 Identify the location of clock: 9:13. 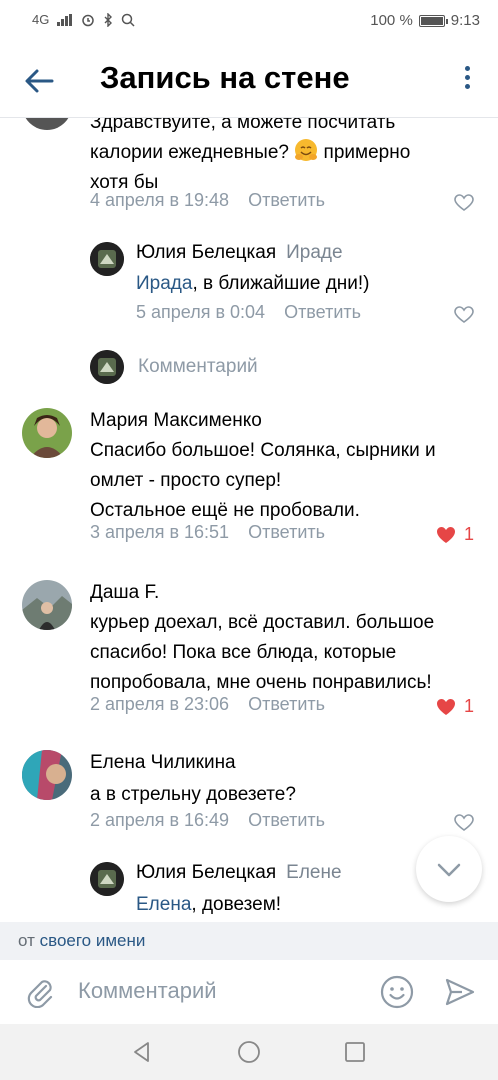
(465, 20).